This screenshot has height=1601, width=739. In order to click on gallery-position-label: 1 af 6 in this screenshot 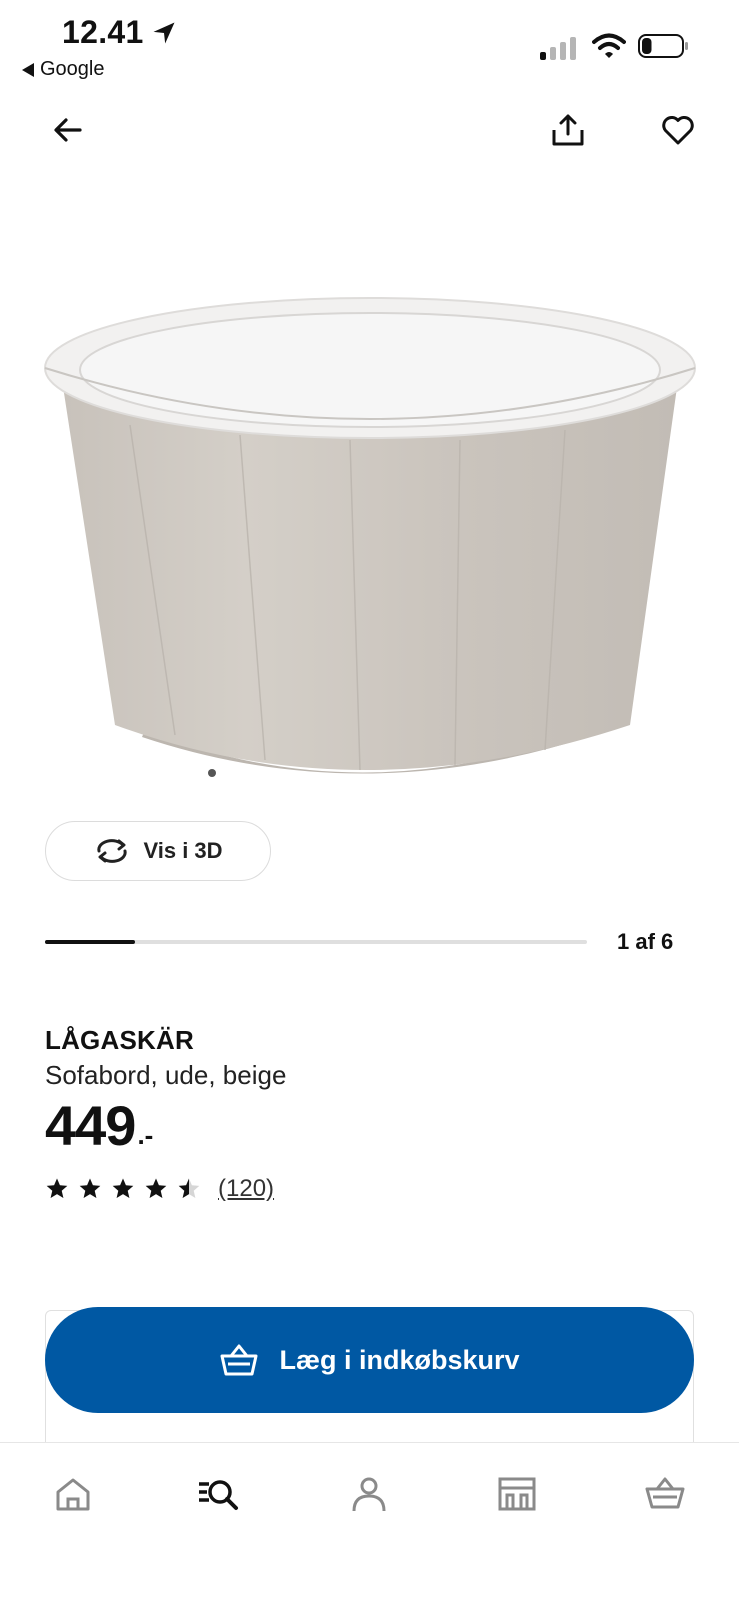, I will do `click(645, 941)`.